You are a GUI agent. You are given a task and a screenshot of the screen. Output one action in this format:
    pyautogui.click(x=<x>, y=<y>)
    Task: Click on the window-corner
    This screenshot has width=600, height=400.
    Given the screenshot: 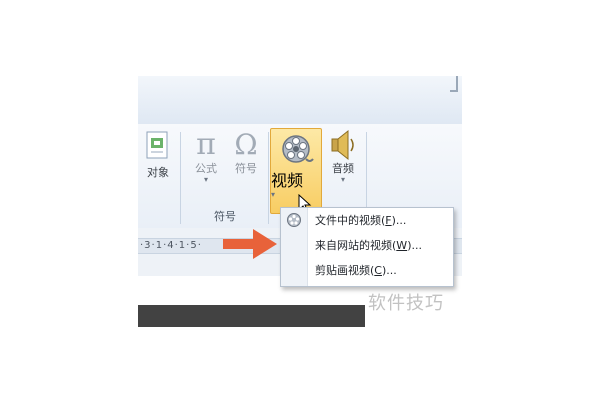 What is the action you would take?
    pyautogui.click(x=454, y=84)
    